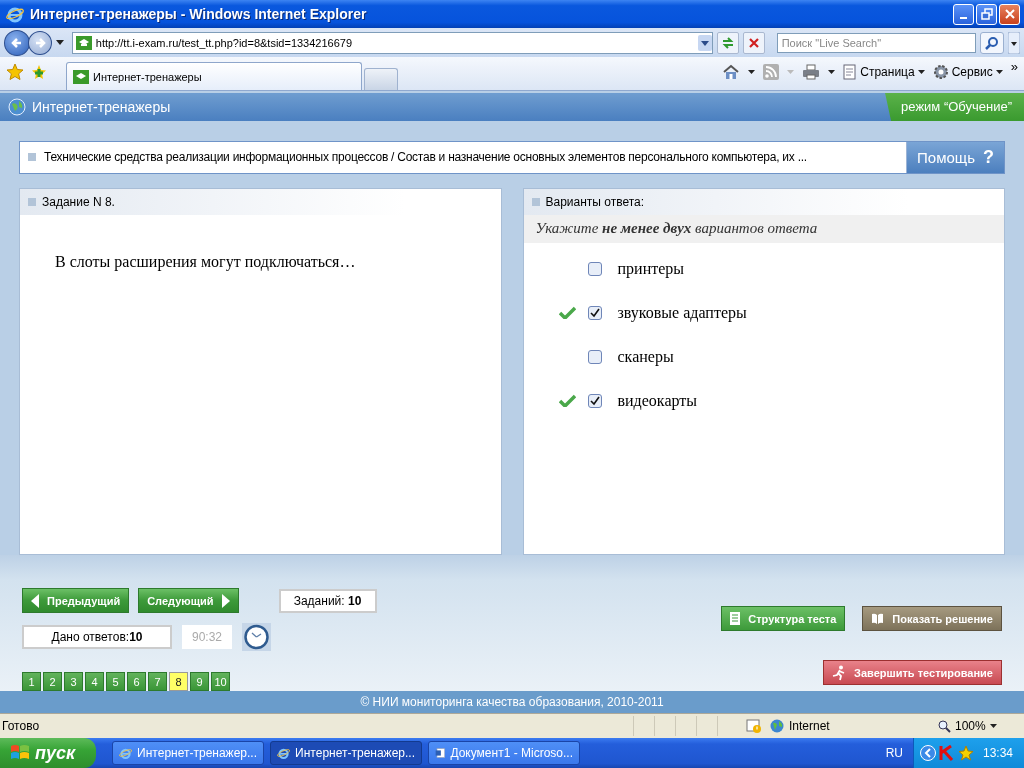 This screenshot has height=768, width=1024. I want to click on page-number-button: 5, so click(115, 681).